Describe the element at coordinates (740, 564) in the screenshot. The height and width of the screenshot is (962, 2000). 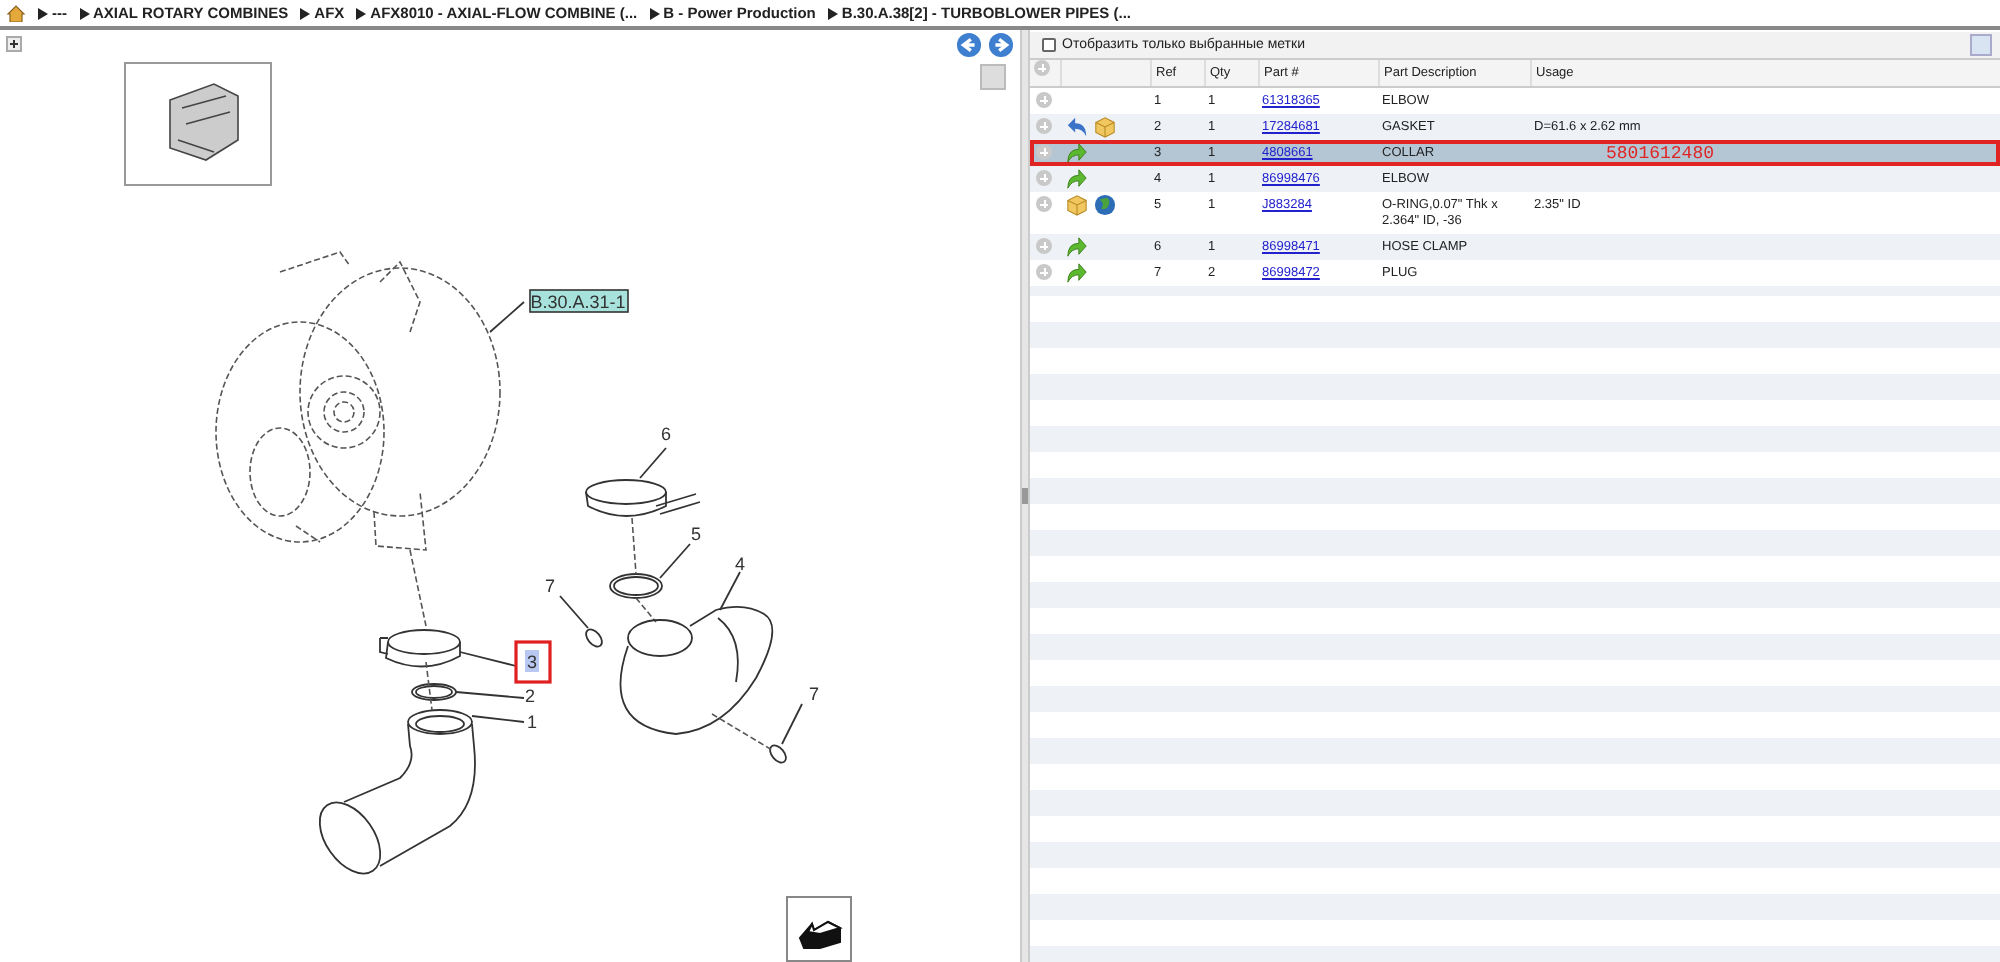
I see `callout-label: 4` at that location.